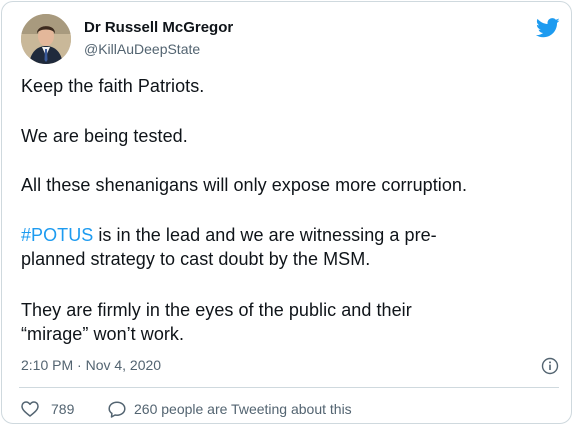 The width and height of the screenshot is (575, 427). What do you see at coordinates (30, 409) in the screenshot?
I see `heart-icon` at bounding box center [30, 409].